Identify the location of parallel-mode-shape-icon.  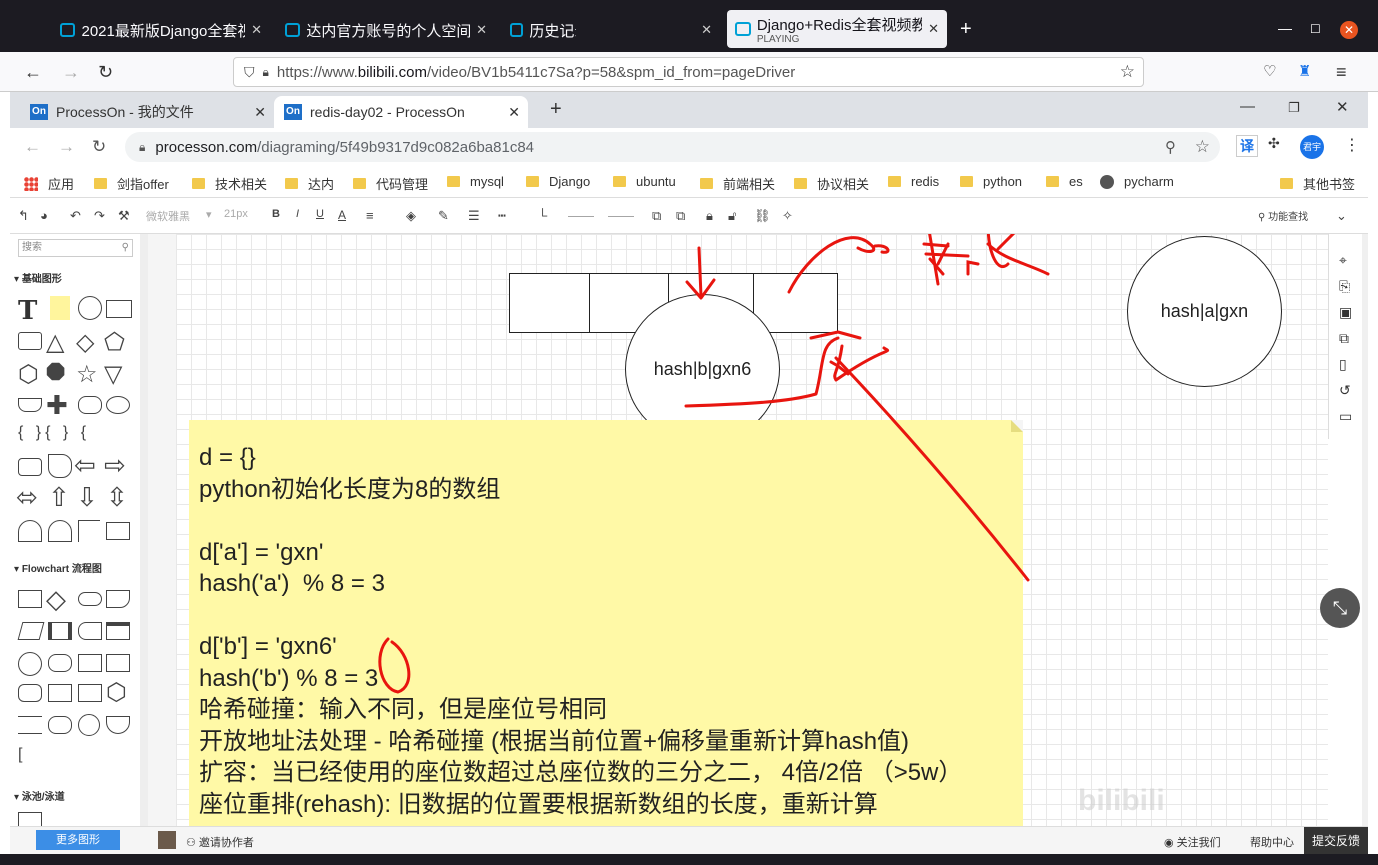
(30, 725).